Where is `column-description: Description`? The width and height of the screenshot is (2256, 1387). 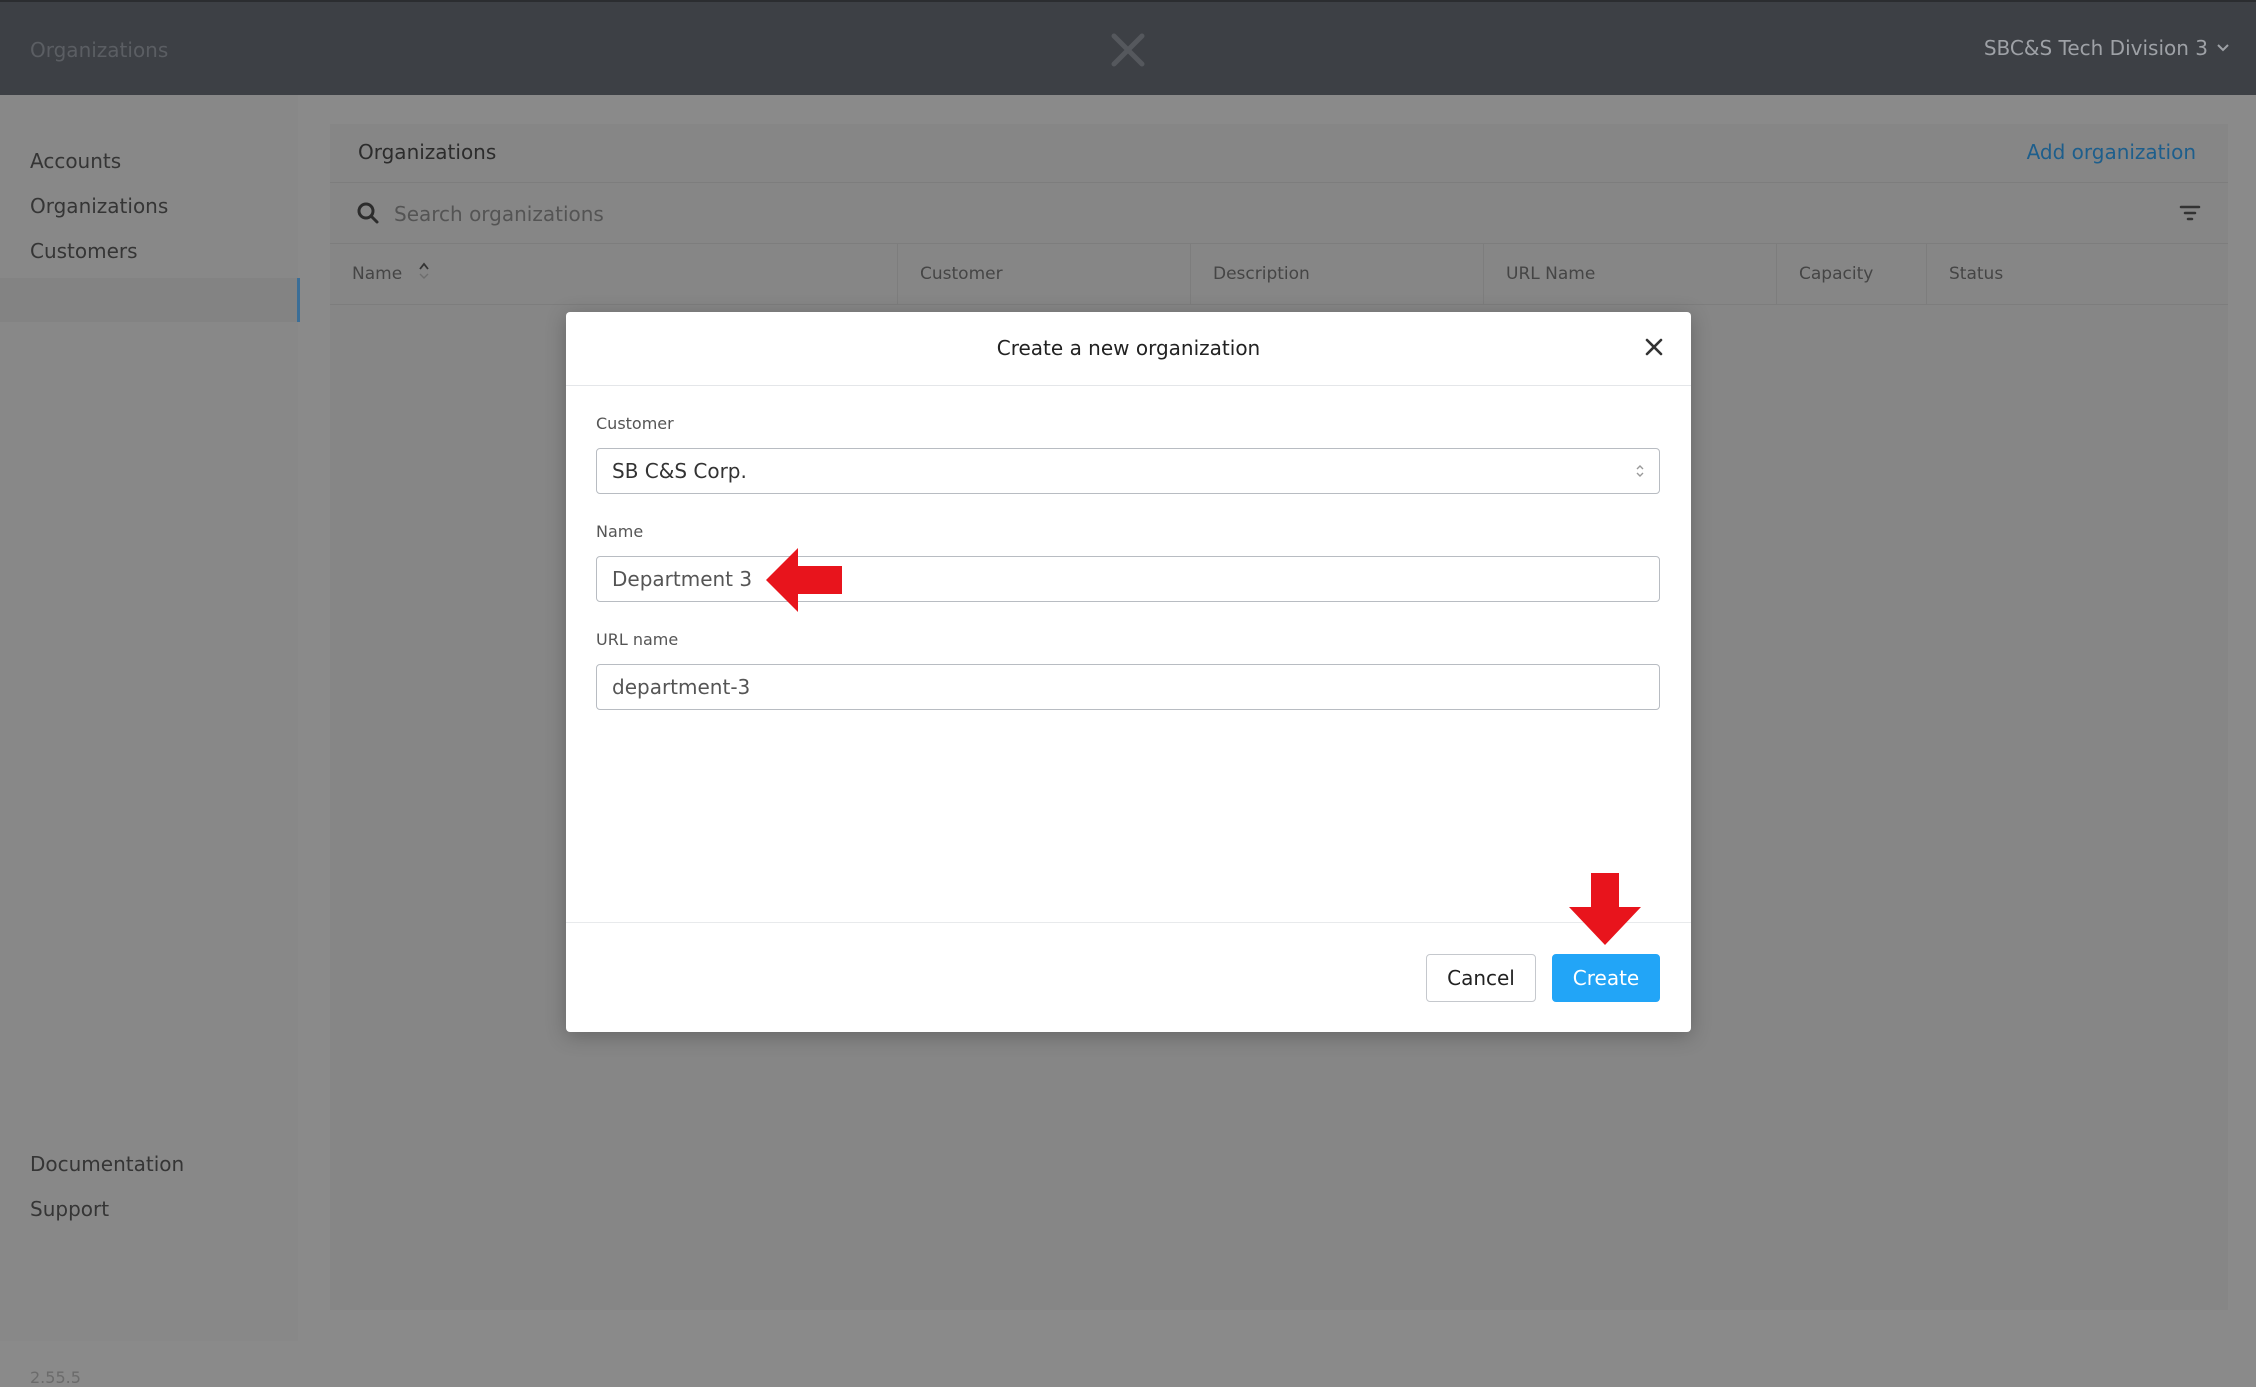
column-description: Description is located at coordinates (1337, 274).